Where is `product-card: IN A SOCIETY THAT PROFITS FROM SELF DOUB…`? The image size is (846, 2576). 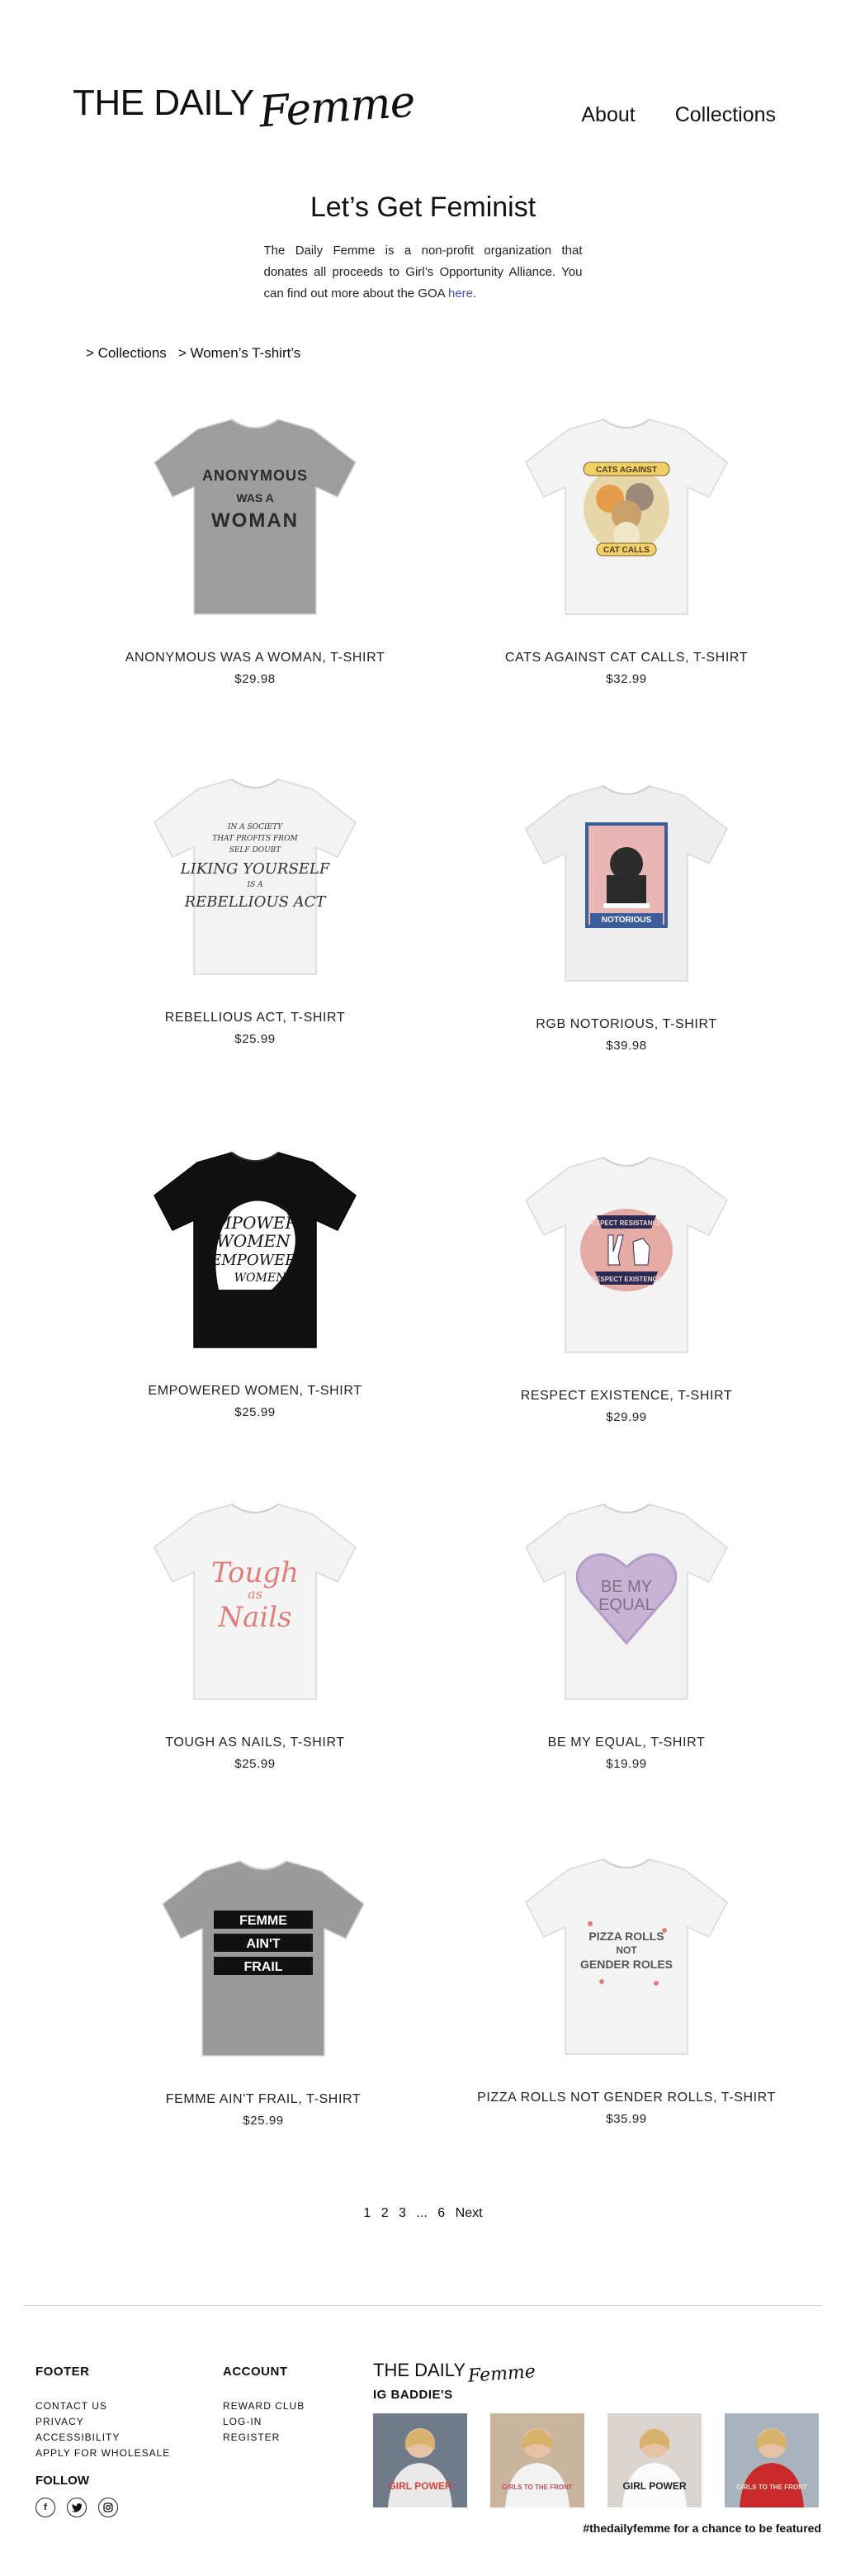 product-card: IN A SOCIETY THAT PROFITS FROM SELF DOUB… is located at coordinates (255, 908).